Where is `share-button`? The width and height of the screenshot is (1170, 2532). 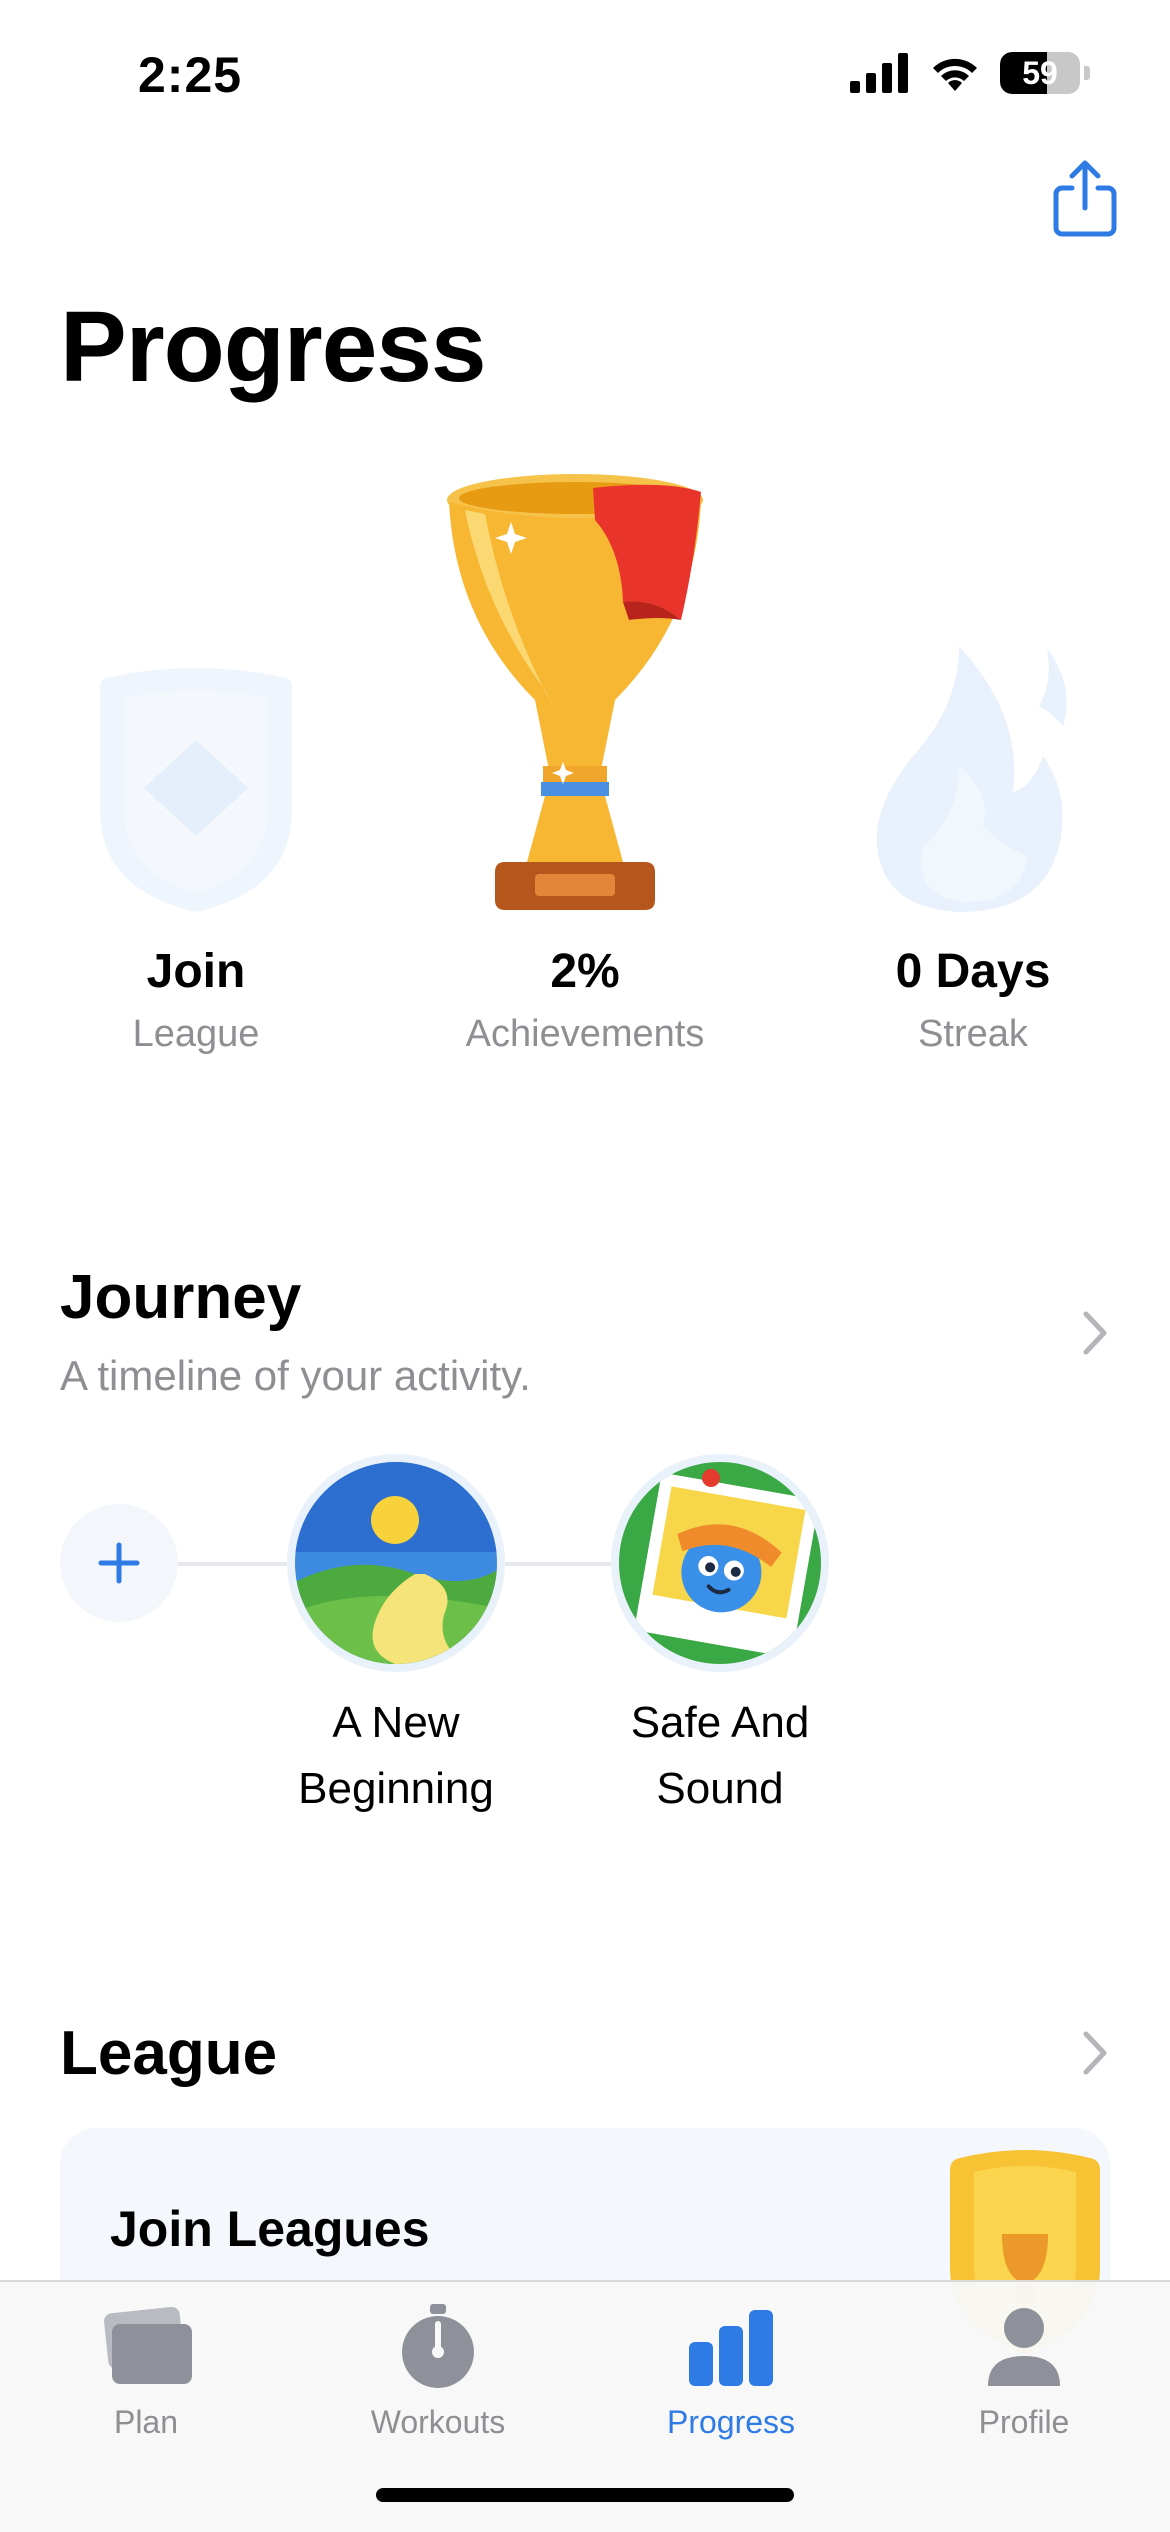 share-button is located at coordinates (1085, 198).